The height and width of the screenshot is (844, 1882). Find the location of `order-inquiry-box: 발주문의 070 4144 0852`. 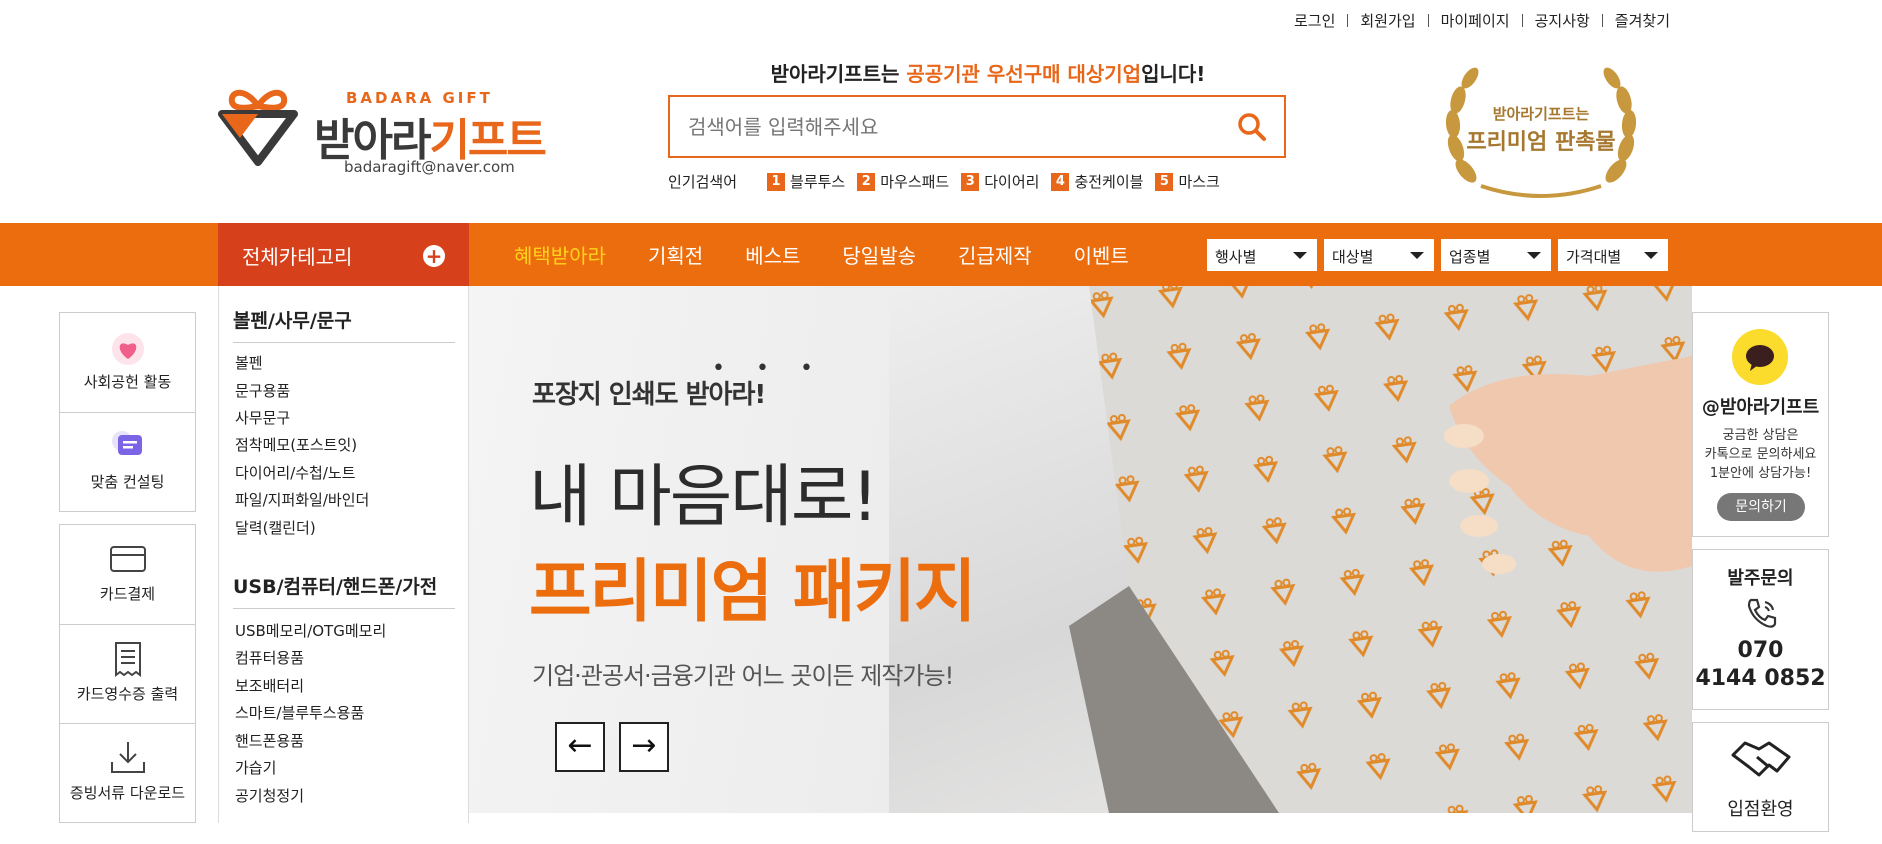

order-inquiry-box: 발주문의 070 4144 0852 is located at coordinates (1760, 629).